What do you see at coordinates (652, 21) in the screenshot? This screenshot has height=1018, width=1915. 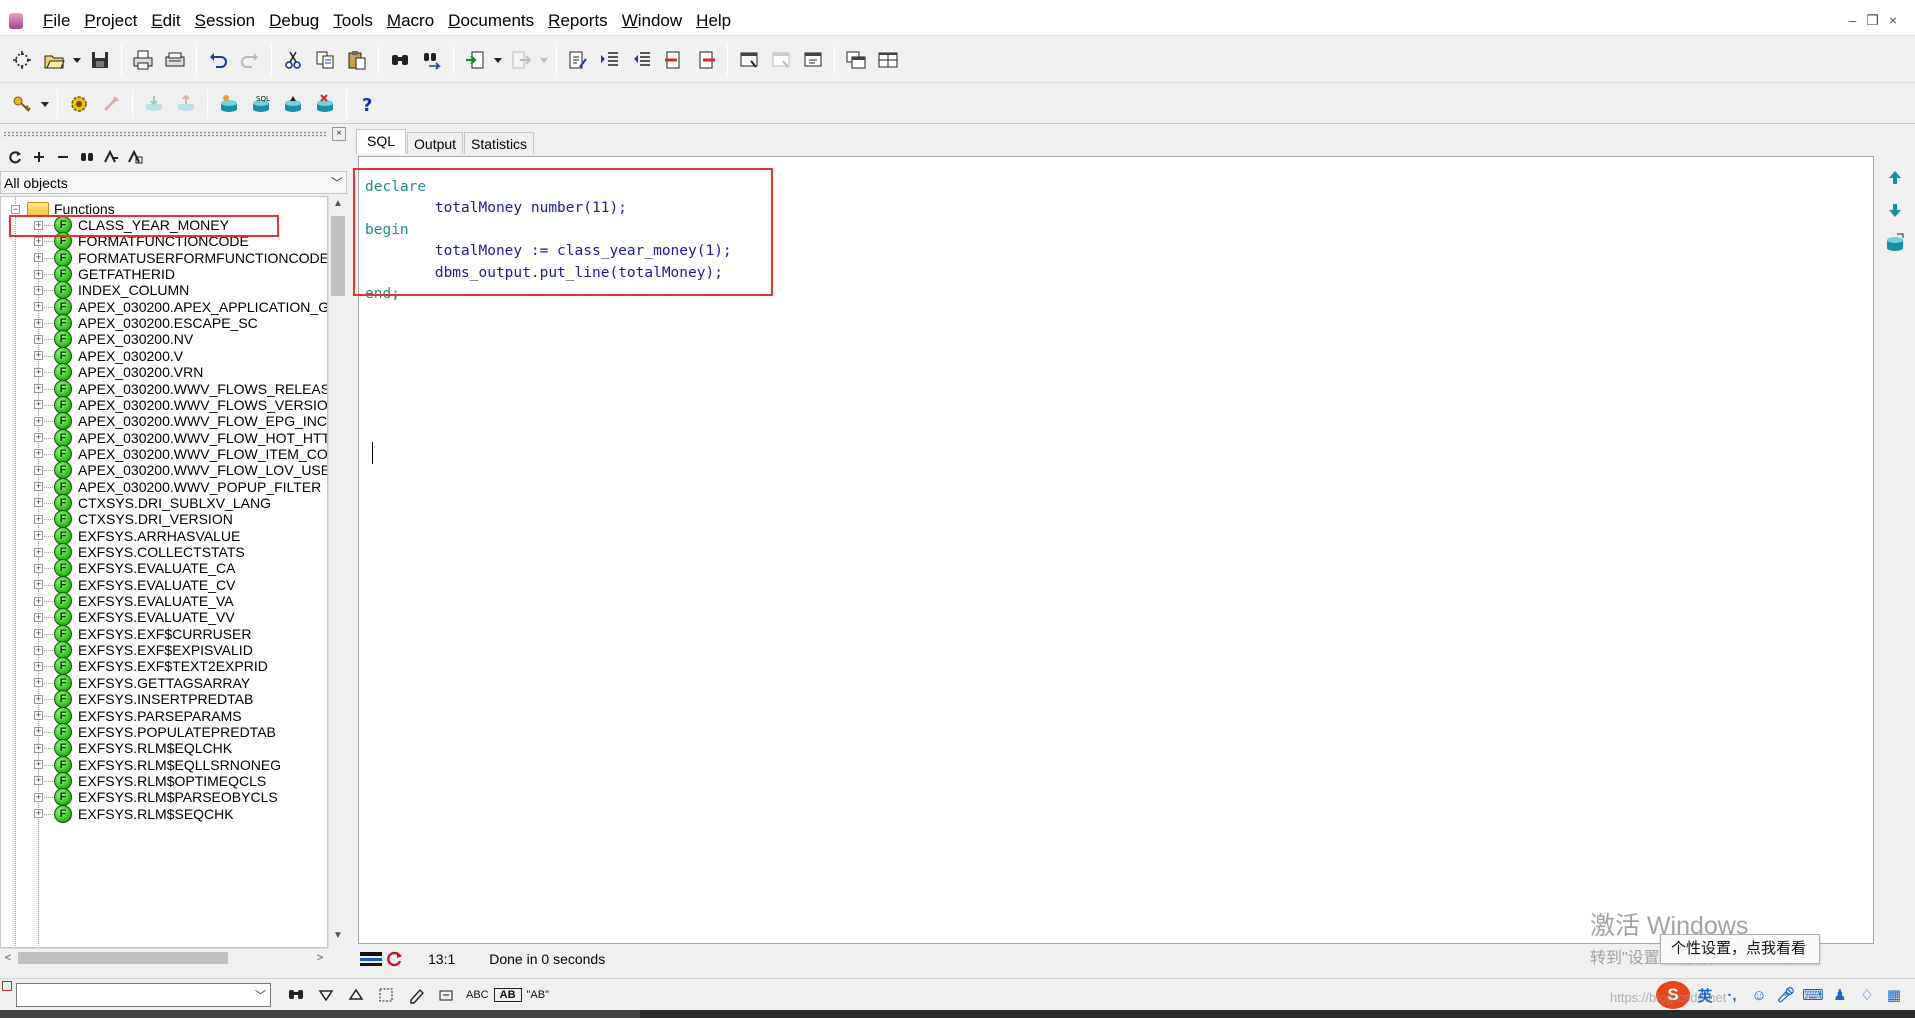 I see `menu-window: Window` at bounding box center [652, 21].